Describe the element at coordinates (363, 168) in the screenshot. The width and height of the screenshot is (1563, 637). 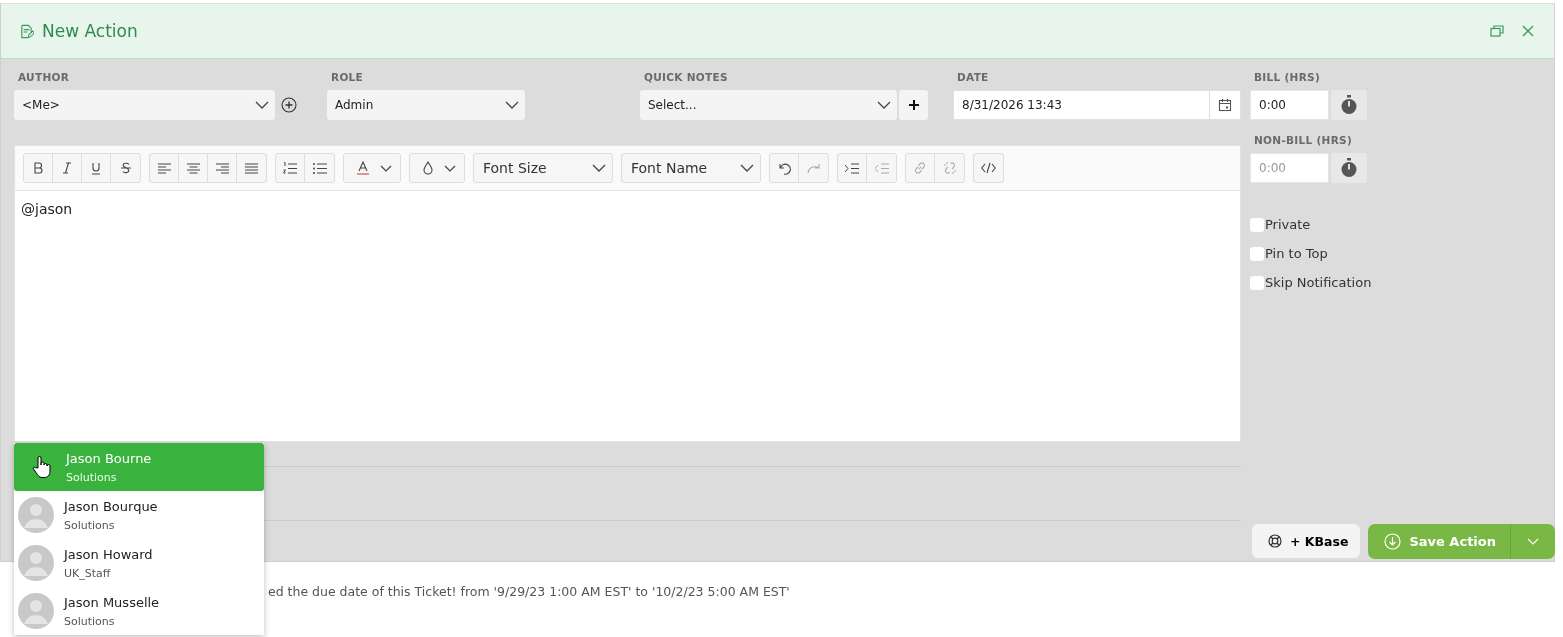
I see `font-color-icon` at that location.